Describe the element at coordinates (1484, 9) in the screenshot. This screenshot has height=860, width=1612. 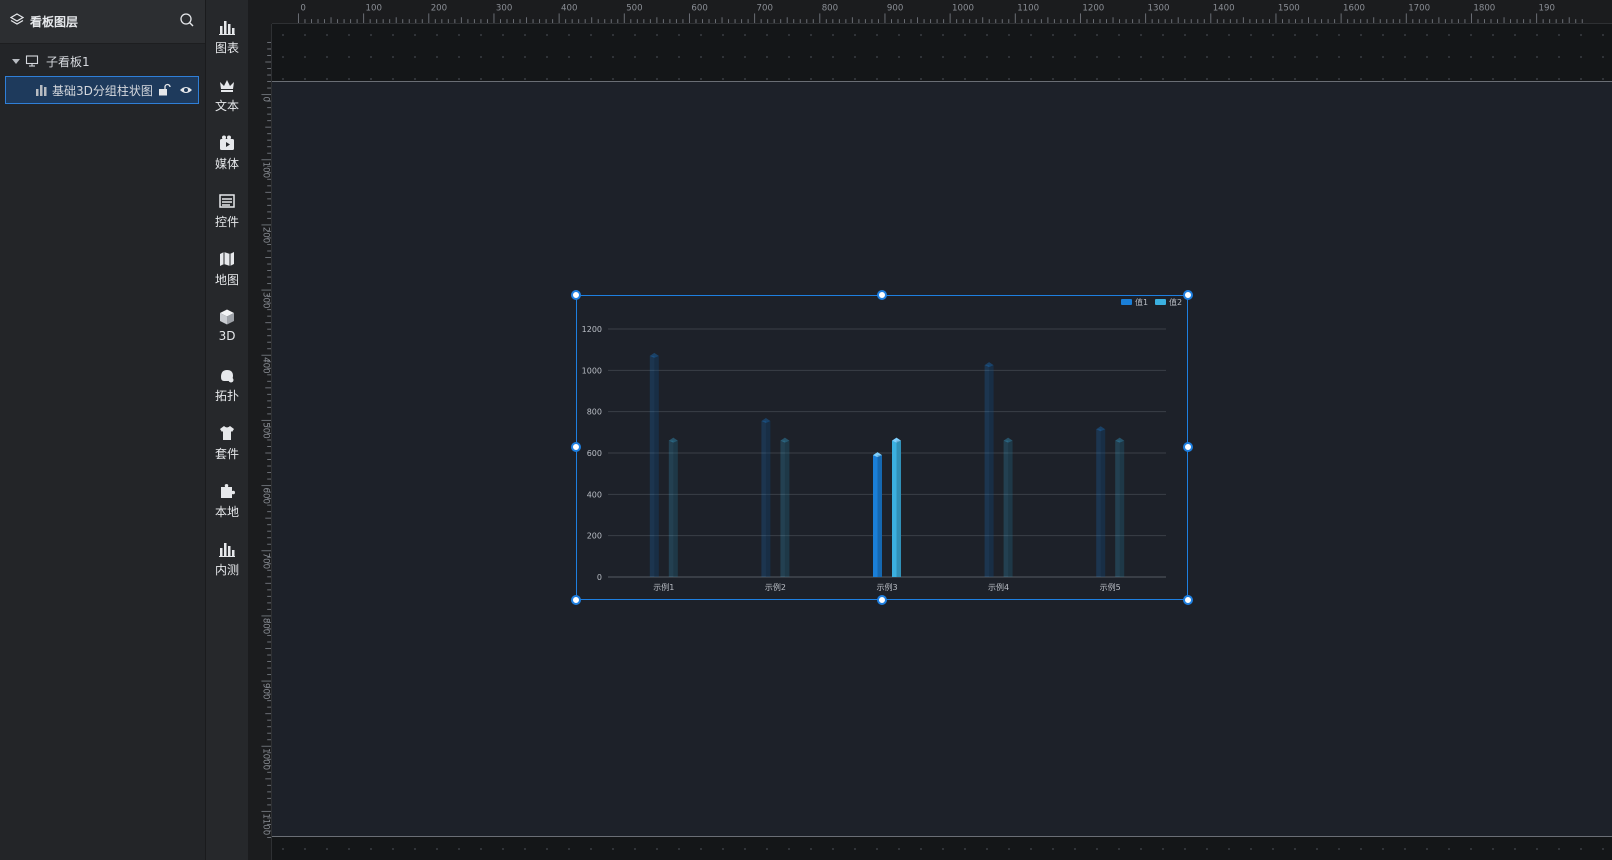
I see `ruler-label: 1800` at that location.